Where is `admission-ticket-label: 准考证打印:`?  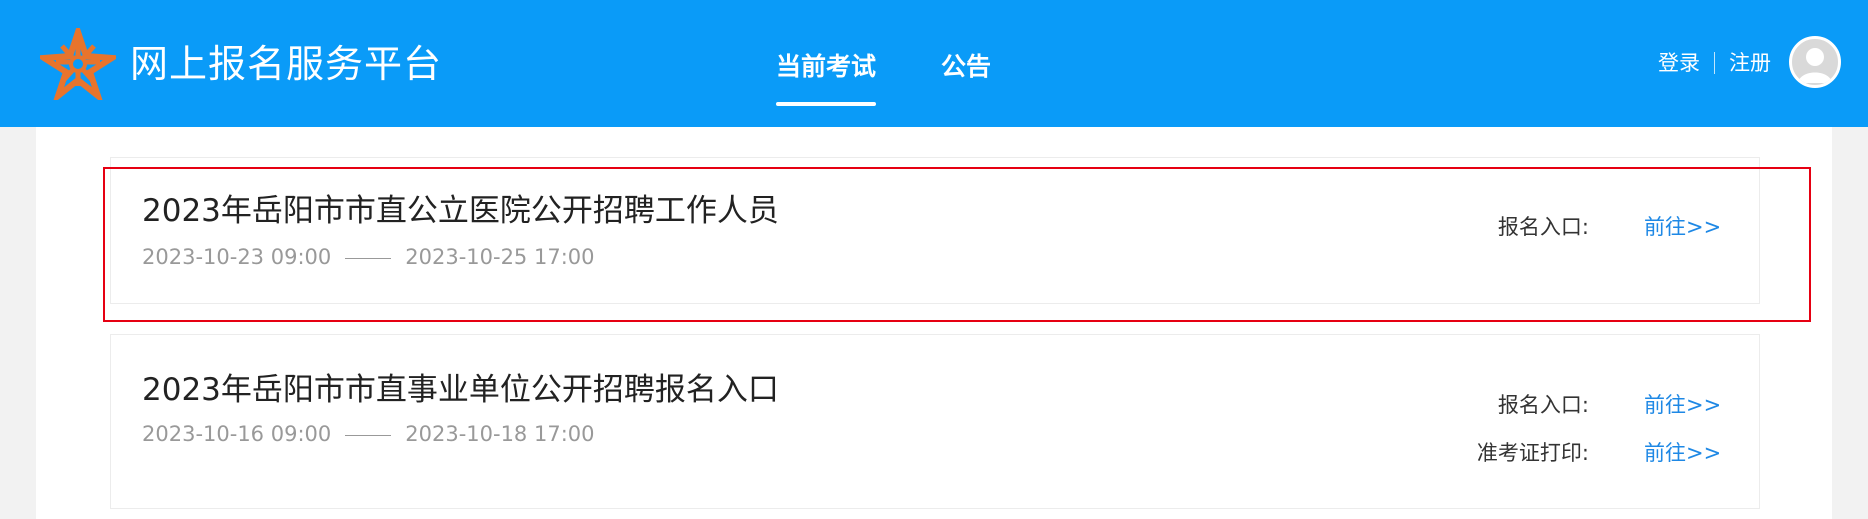
admission-ticket-label: 准考证打印: is located at coordinates (1532, 453).